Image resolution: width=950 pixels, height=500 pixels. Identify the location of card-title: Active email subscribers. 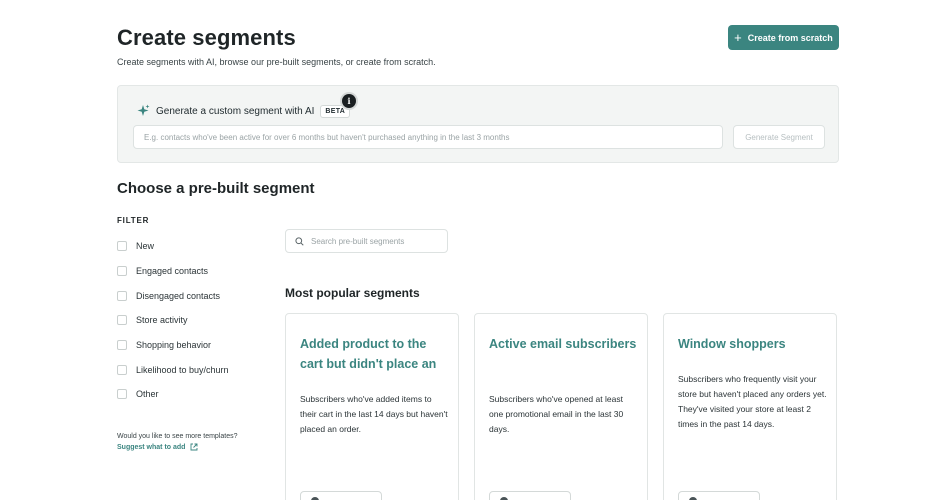
(563, 344).